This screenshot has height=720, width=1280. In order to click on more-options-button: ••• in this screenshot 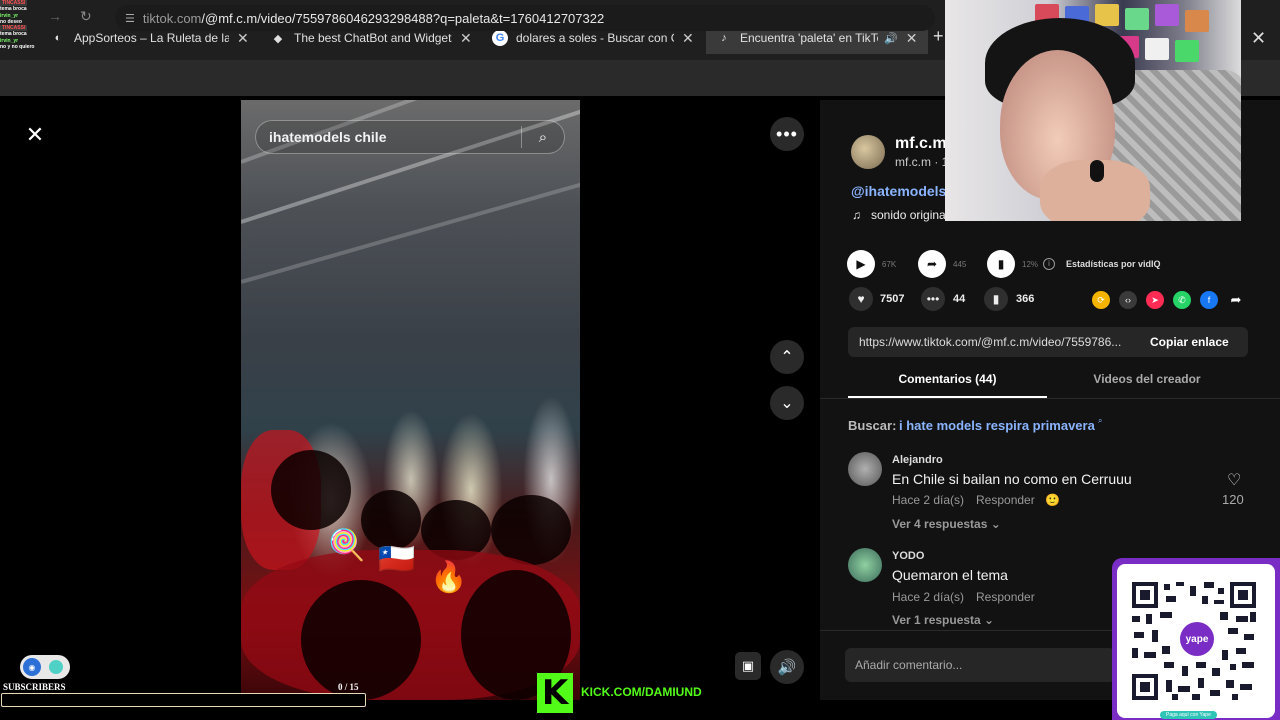, I will do `click(787, 134)`.